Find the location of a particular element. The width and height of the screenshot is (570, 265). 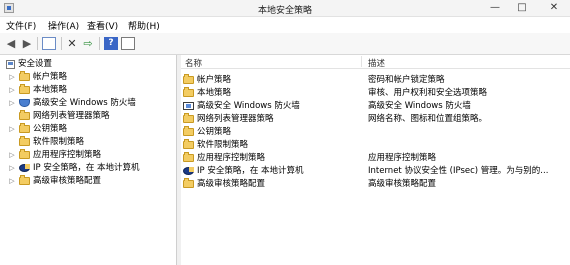

column-separator is located at coordinates (361, 61).